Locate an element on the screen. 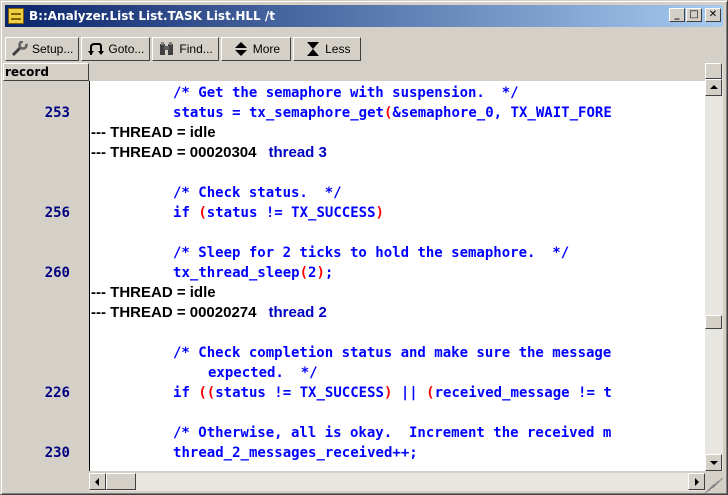  thread-name: thread 2 is located at coordinates (297, 312).